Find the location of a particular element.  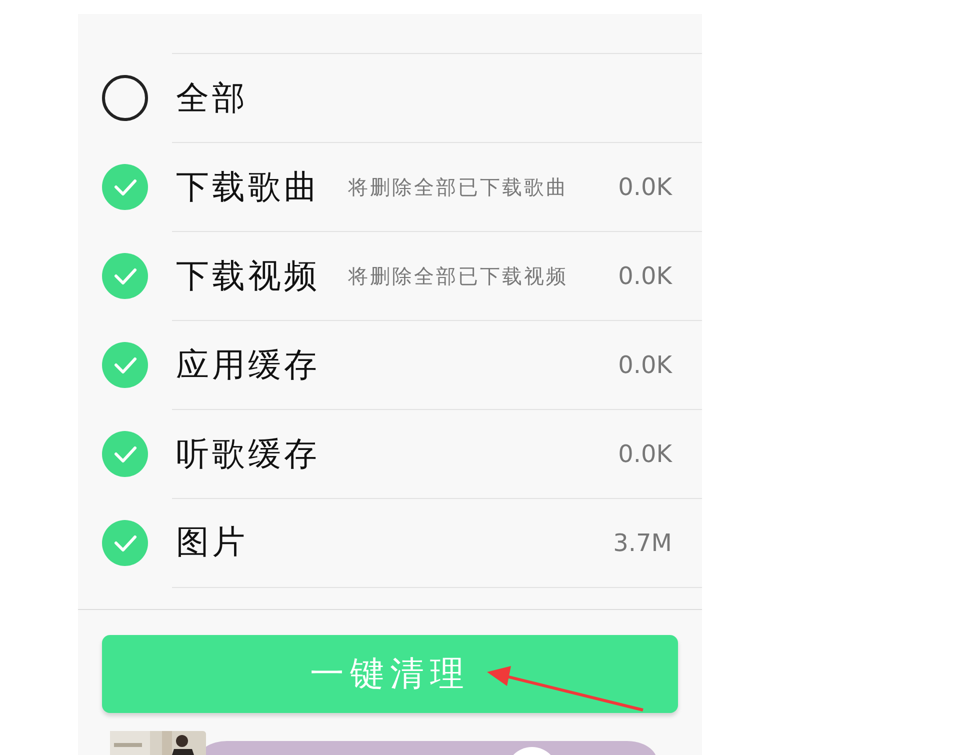

item-size: 3.7M is located at coordinates (642, 542).